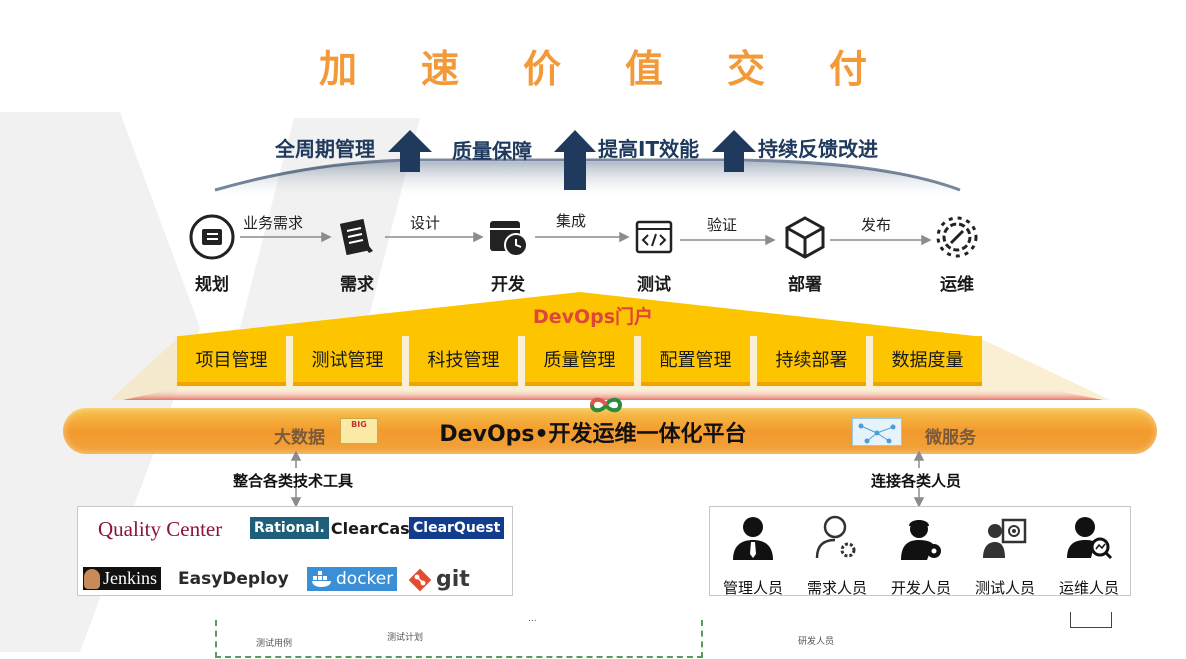 The width and height of the screenshot is (1186, 659). Describe the element at coordinates (916, 481) in the screenshot. I see `people-title: 连接各类人员` at that location.